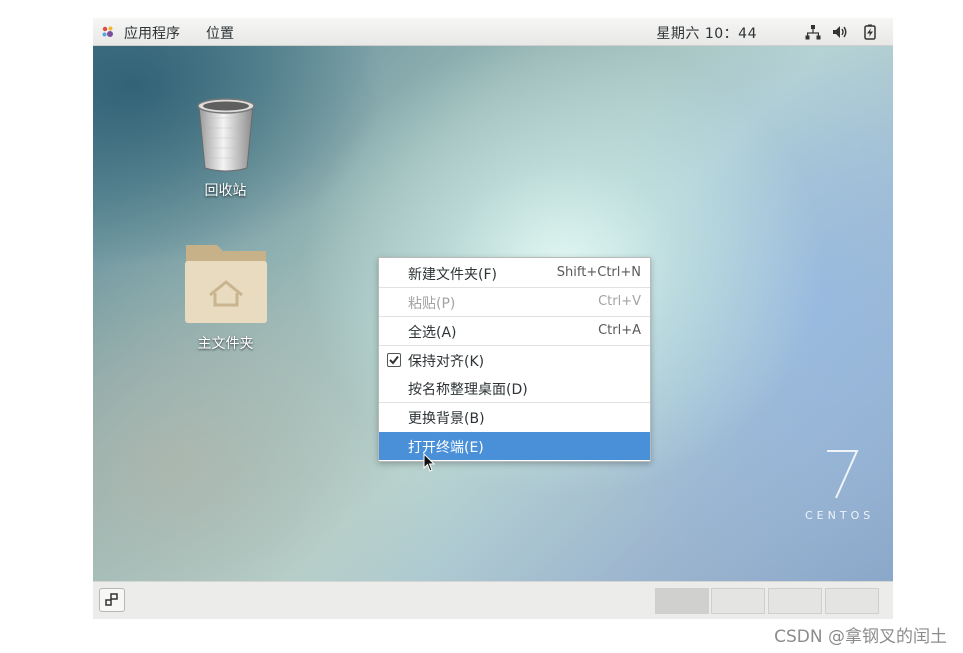  What do you see at coordinates (220, 33) in the screenshot?
I see `places-menu: 位置` at bounding box center [220, 33].